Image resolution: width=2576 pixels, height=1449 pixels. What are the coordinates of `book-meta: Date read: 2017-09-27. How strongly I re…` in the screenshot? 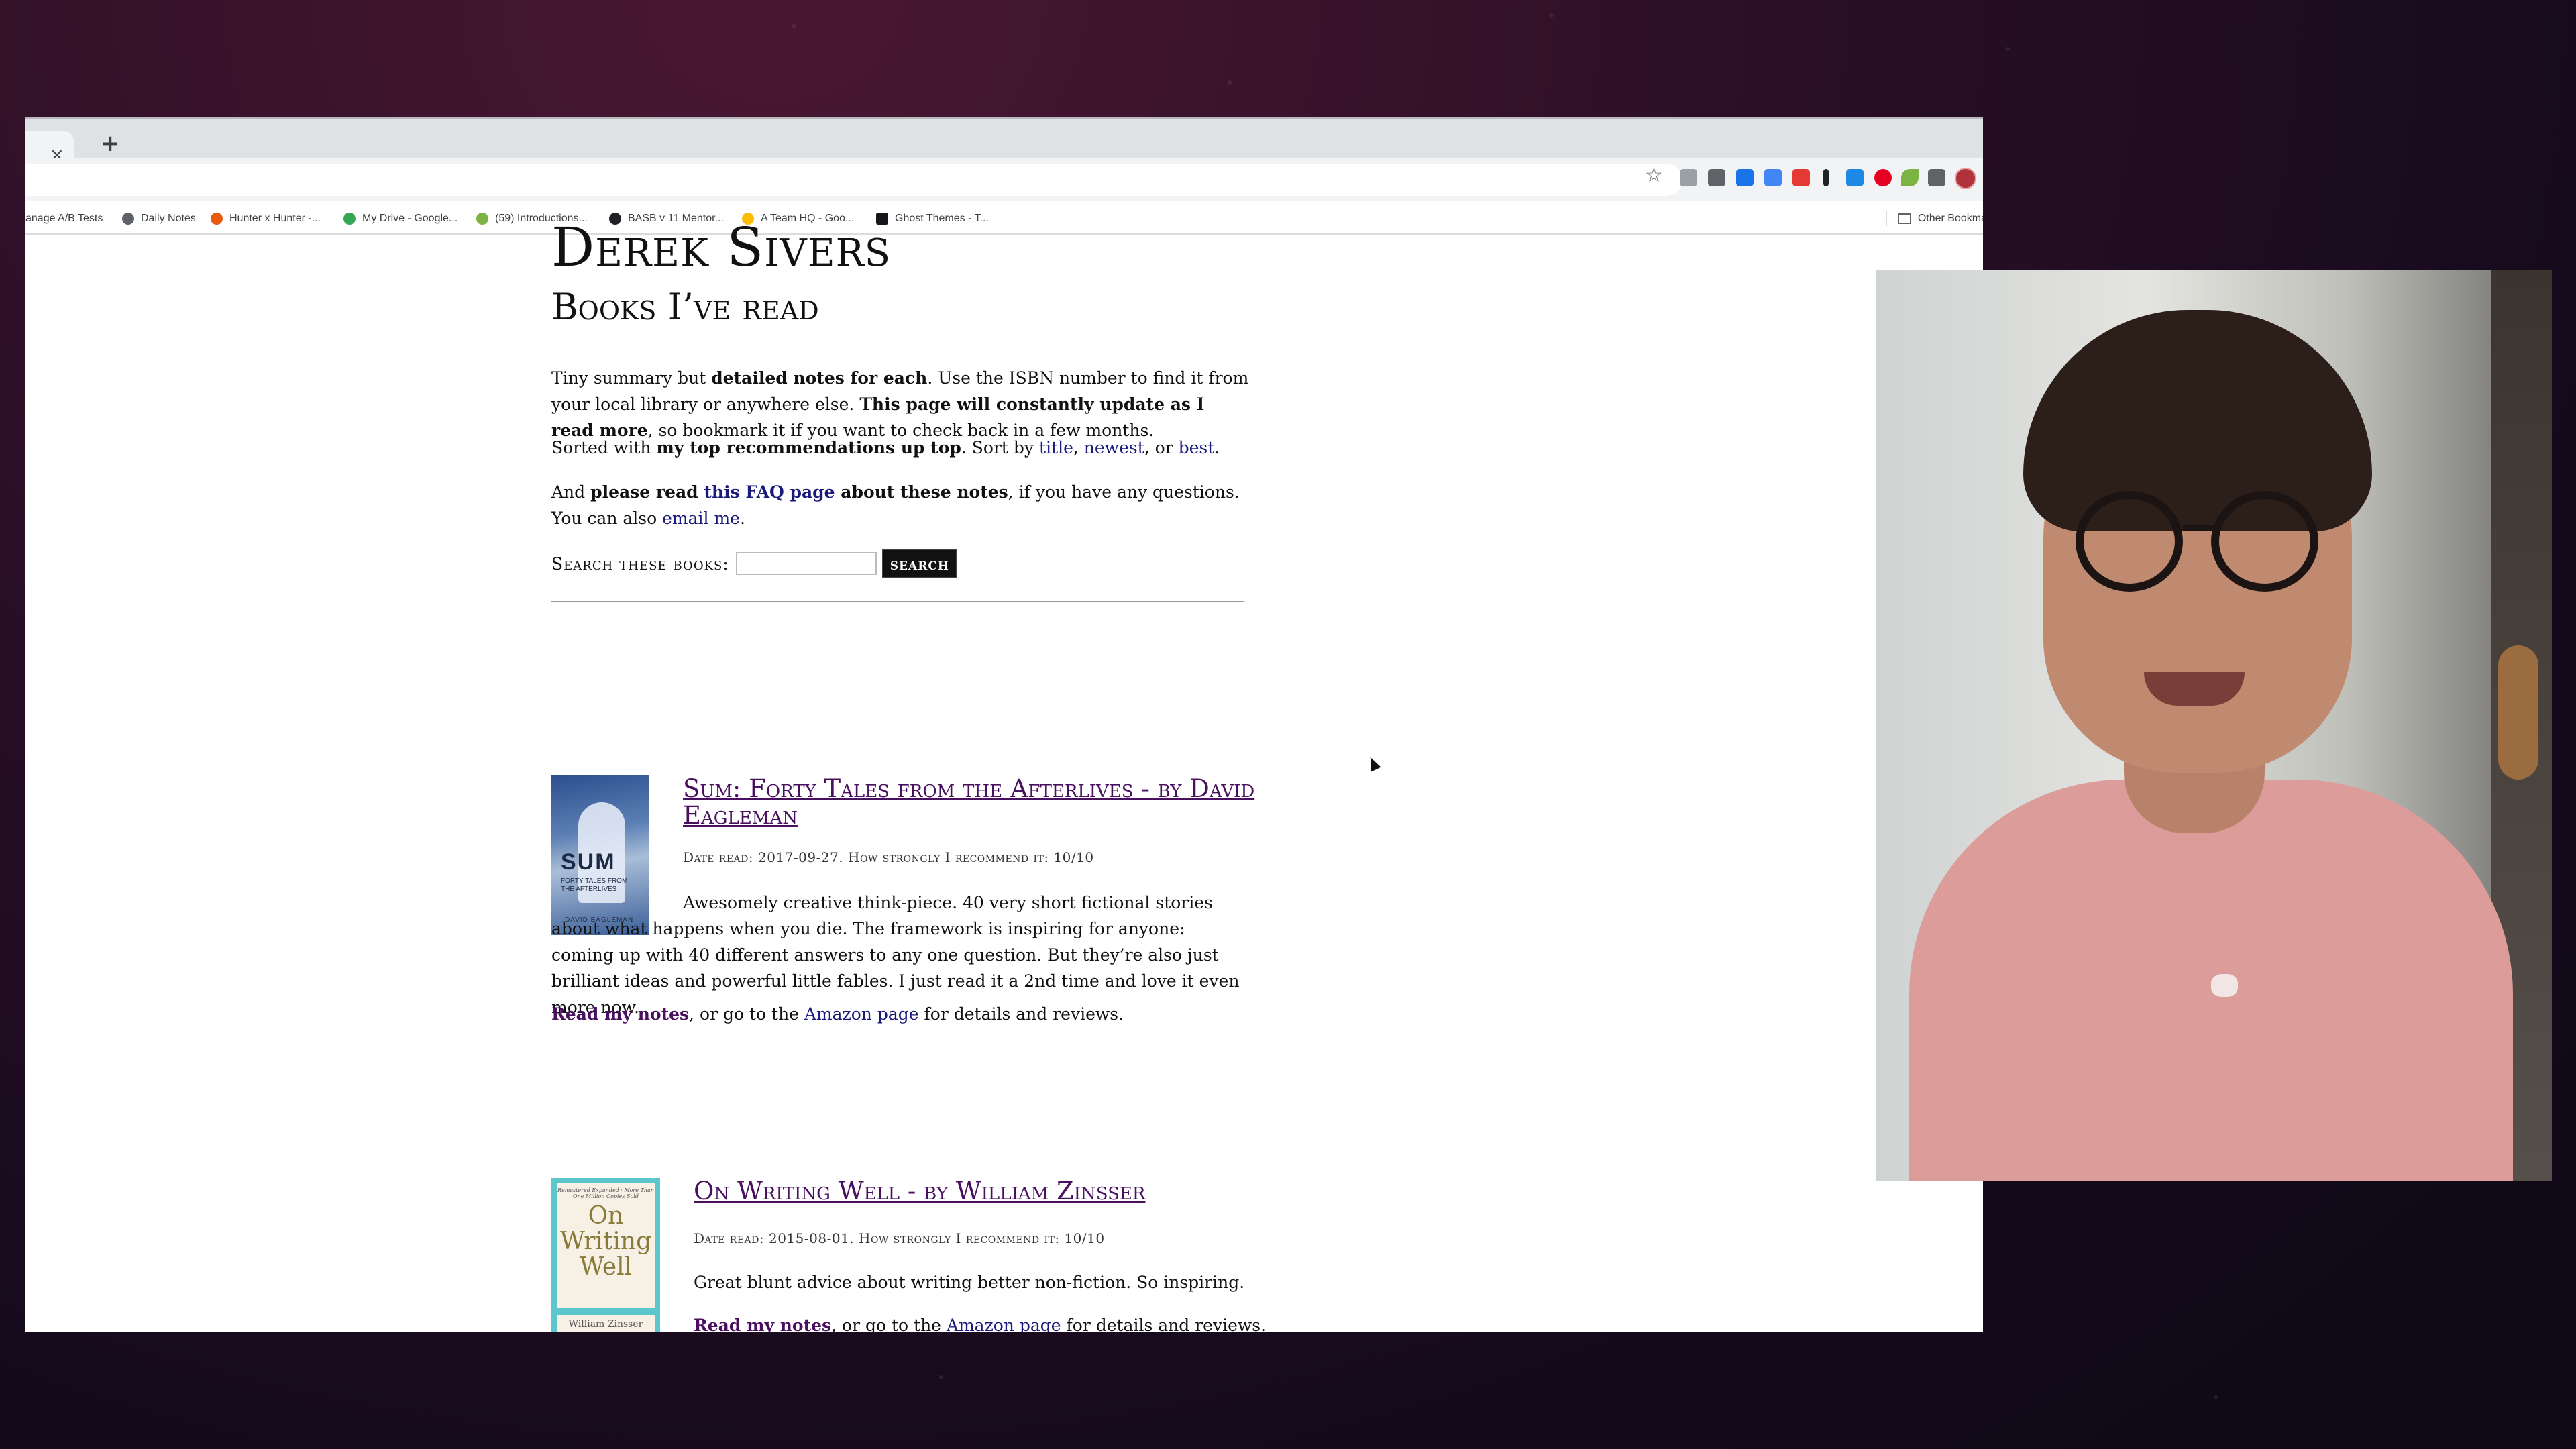 It's located at (888, 857).